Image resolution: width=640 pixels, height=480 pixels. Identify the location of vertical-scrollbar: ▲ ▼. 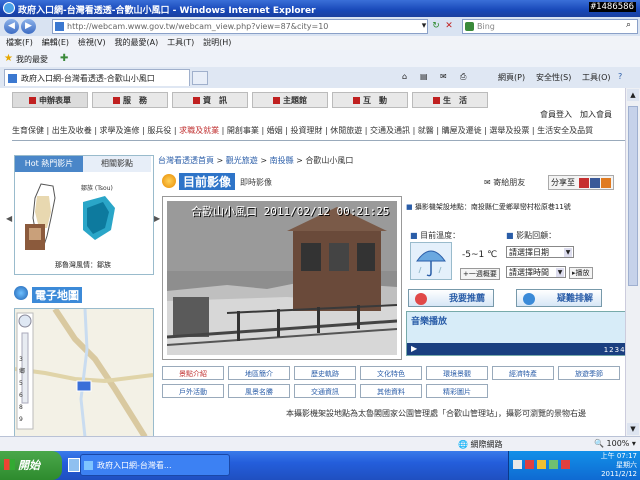
(632, 262).